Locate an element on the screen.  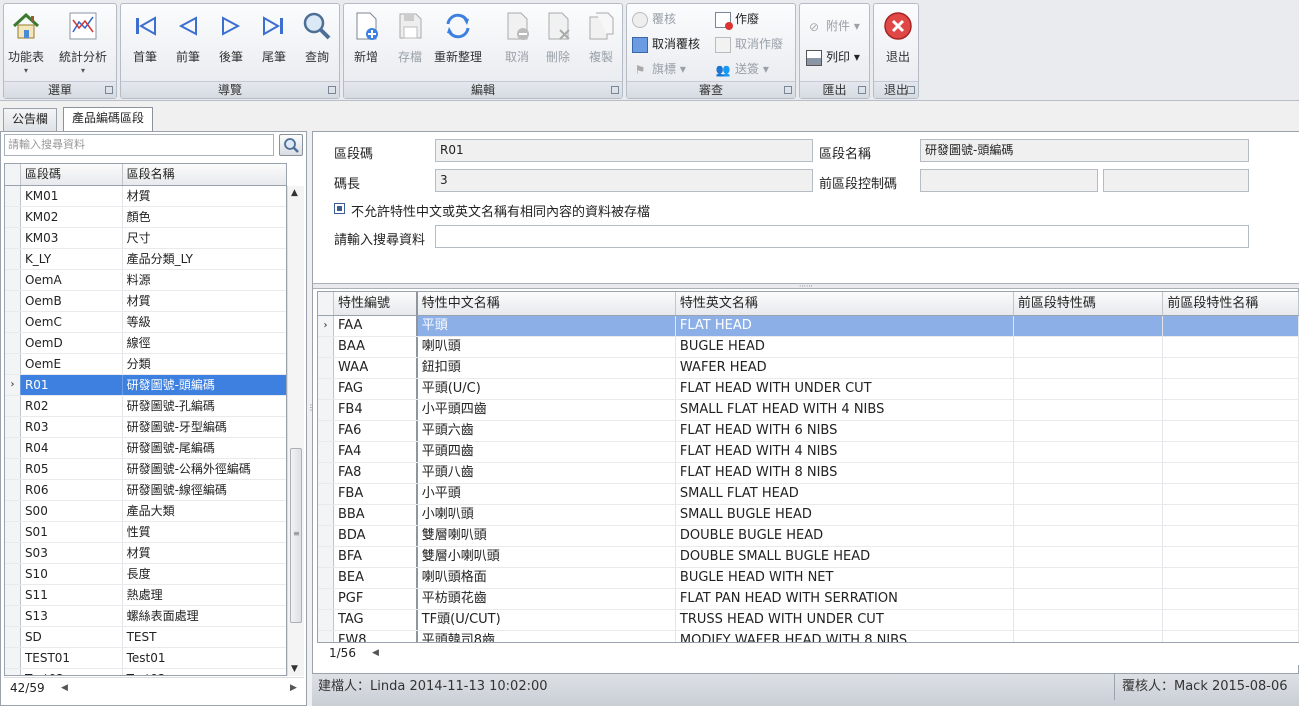
table-row: › FAA 平頭 FLAT HEAD is located at coordinates (808, 326).